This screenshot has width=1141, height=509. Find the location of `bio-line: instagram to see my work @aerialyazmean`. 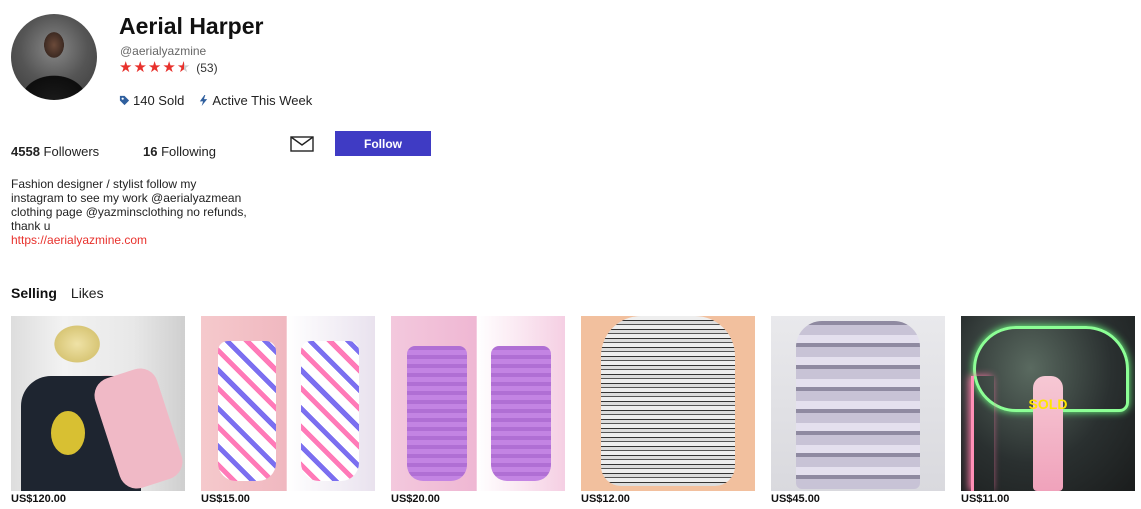

bio-line: instagram to see my work @aerialyazmean is located at coordinates (126, 198).